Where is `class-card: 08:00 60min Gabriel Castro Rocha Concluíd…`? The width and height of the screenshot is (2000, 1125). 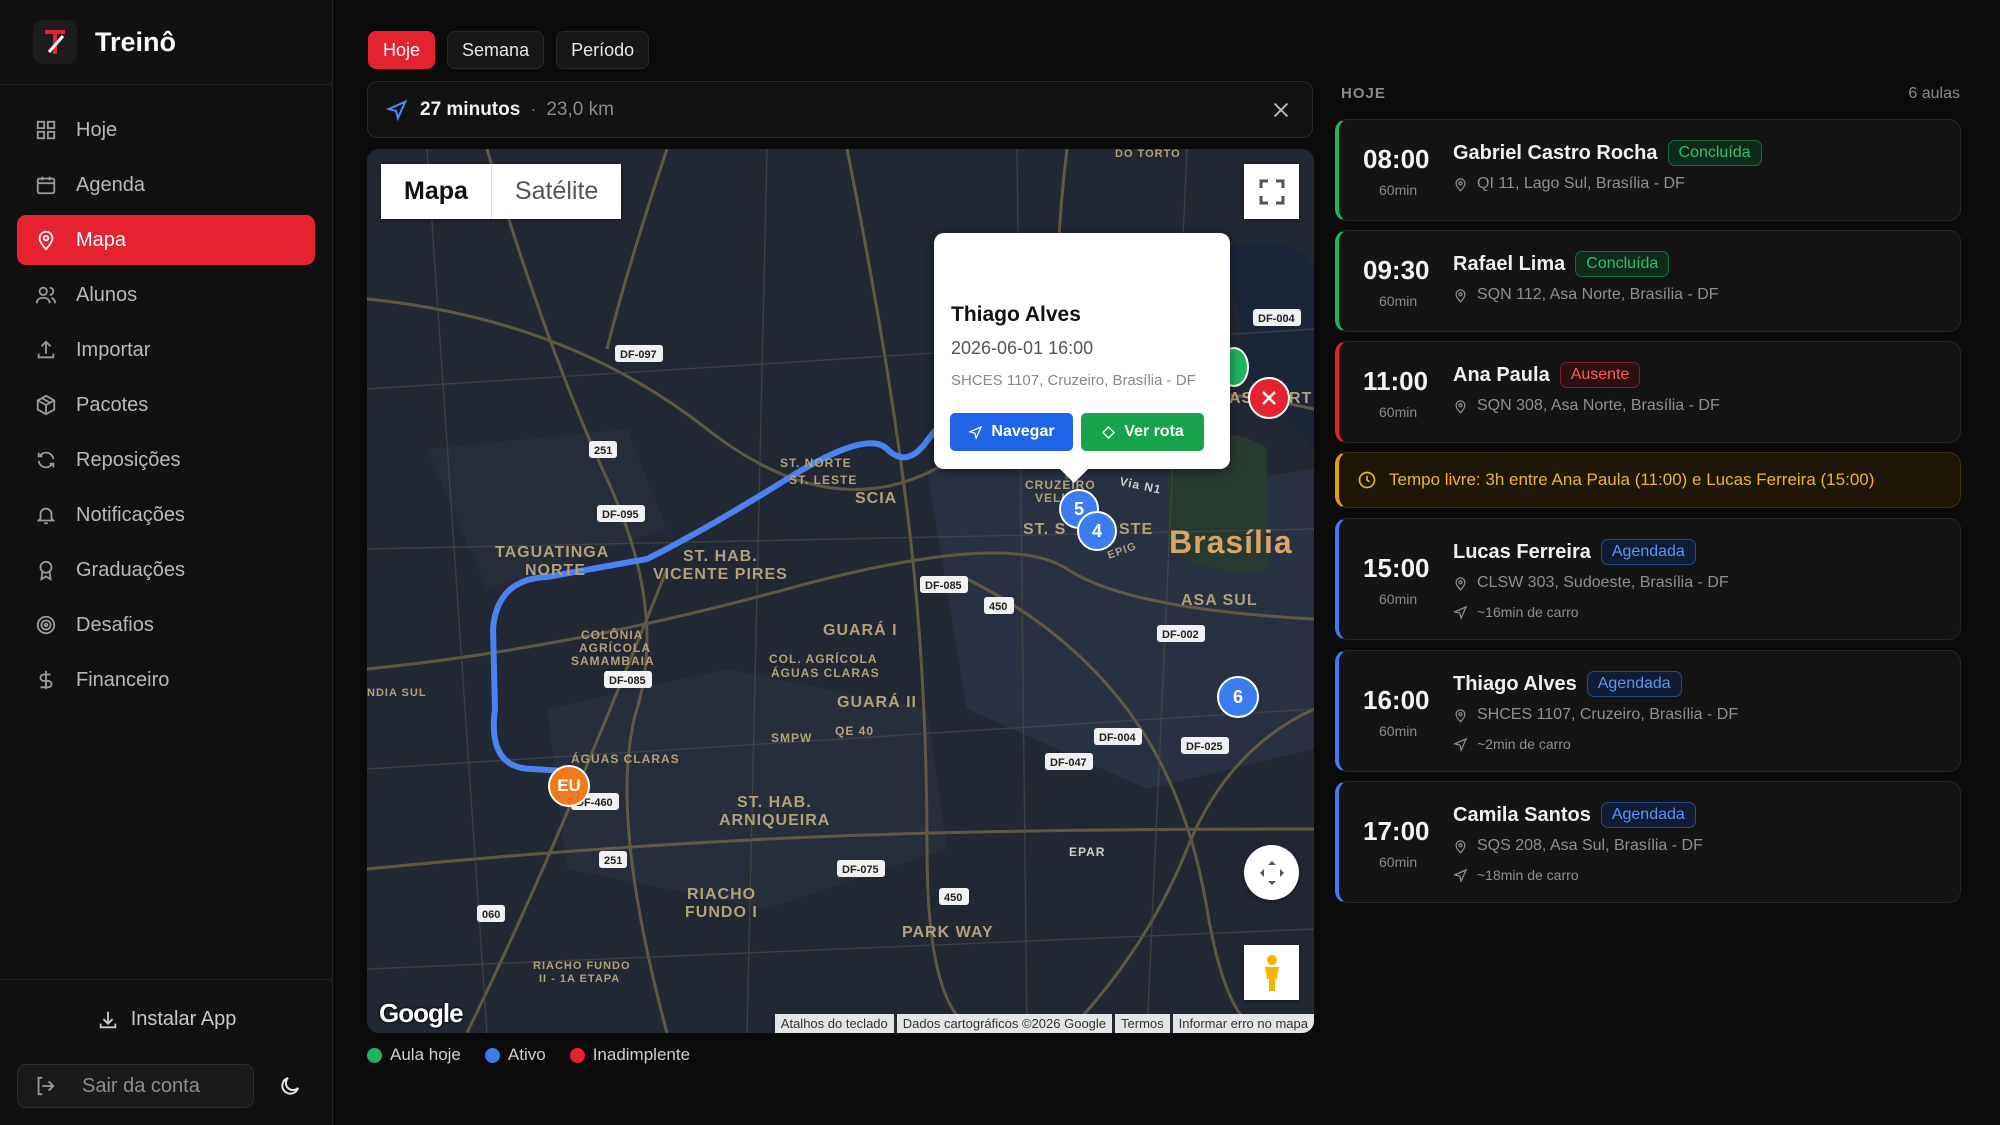
class-card: 08:00 60min Gabriel Castro Rocha Concluíd… is located at coordinates (1648, 170).